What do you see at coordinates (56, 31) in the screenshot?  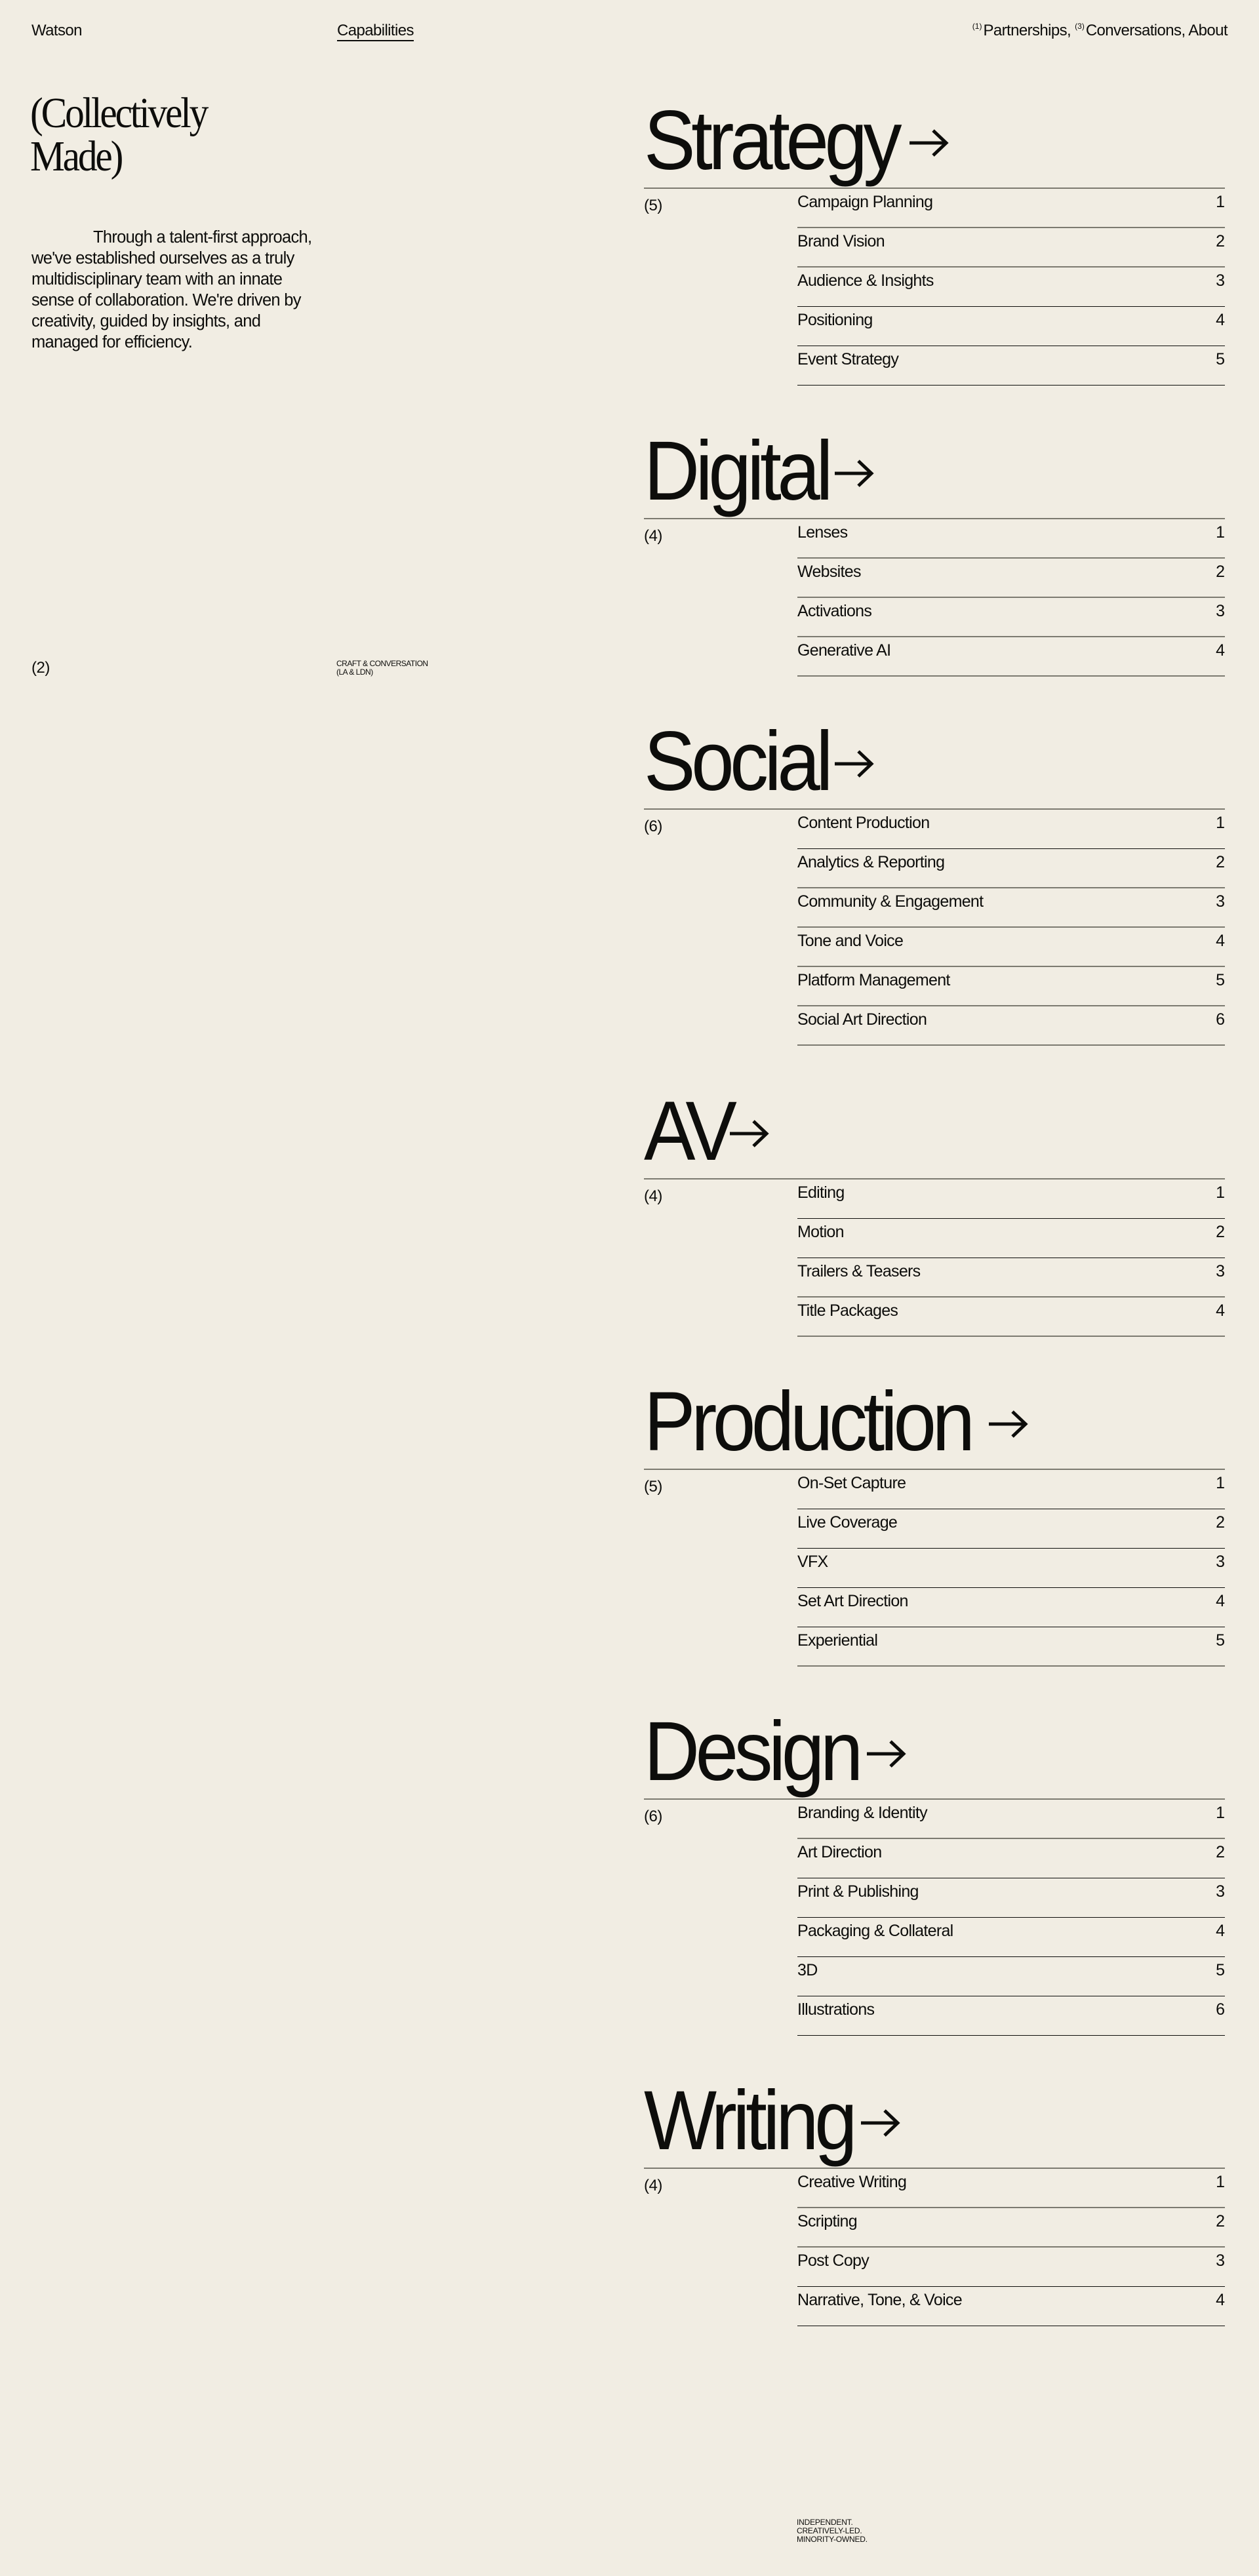 I see `brand-logo-link: Watson` at bounding box center [56, 31].